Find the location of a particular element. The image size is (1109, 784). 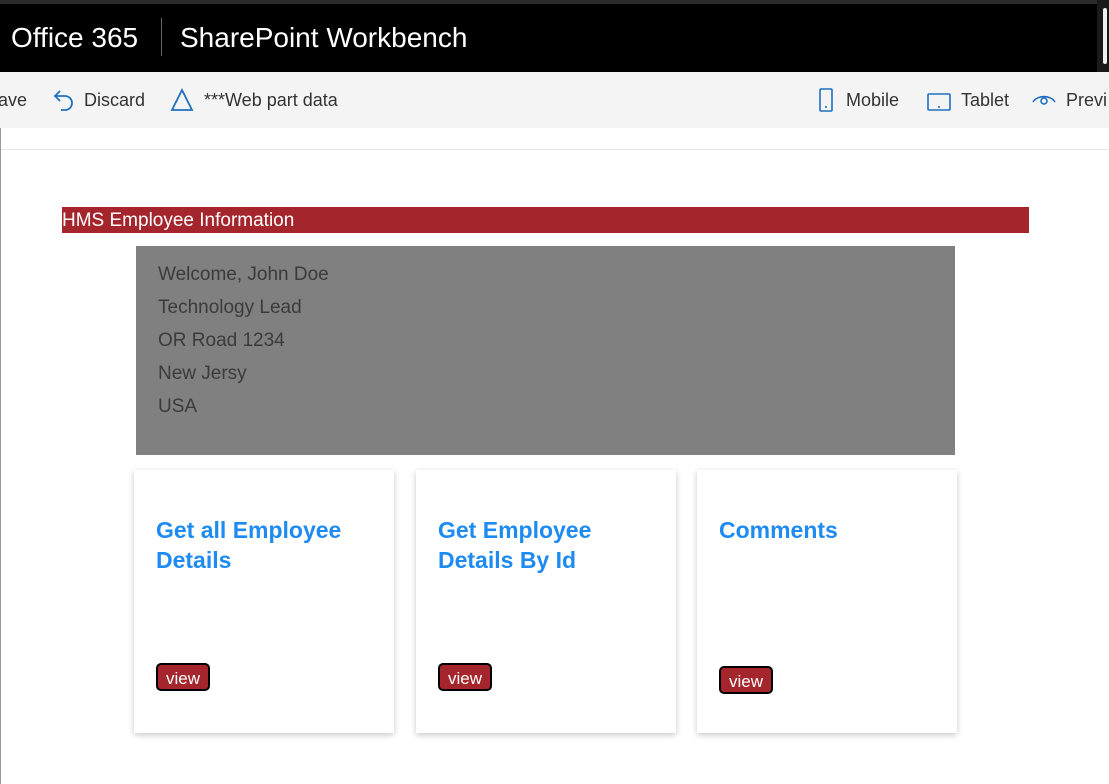

discard-button: Discard is located at coordinates (98, 100).